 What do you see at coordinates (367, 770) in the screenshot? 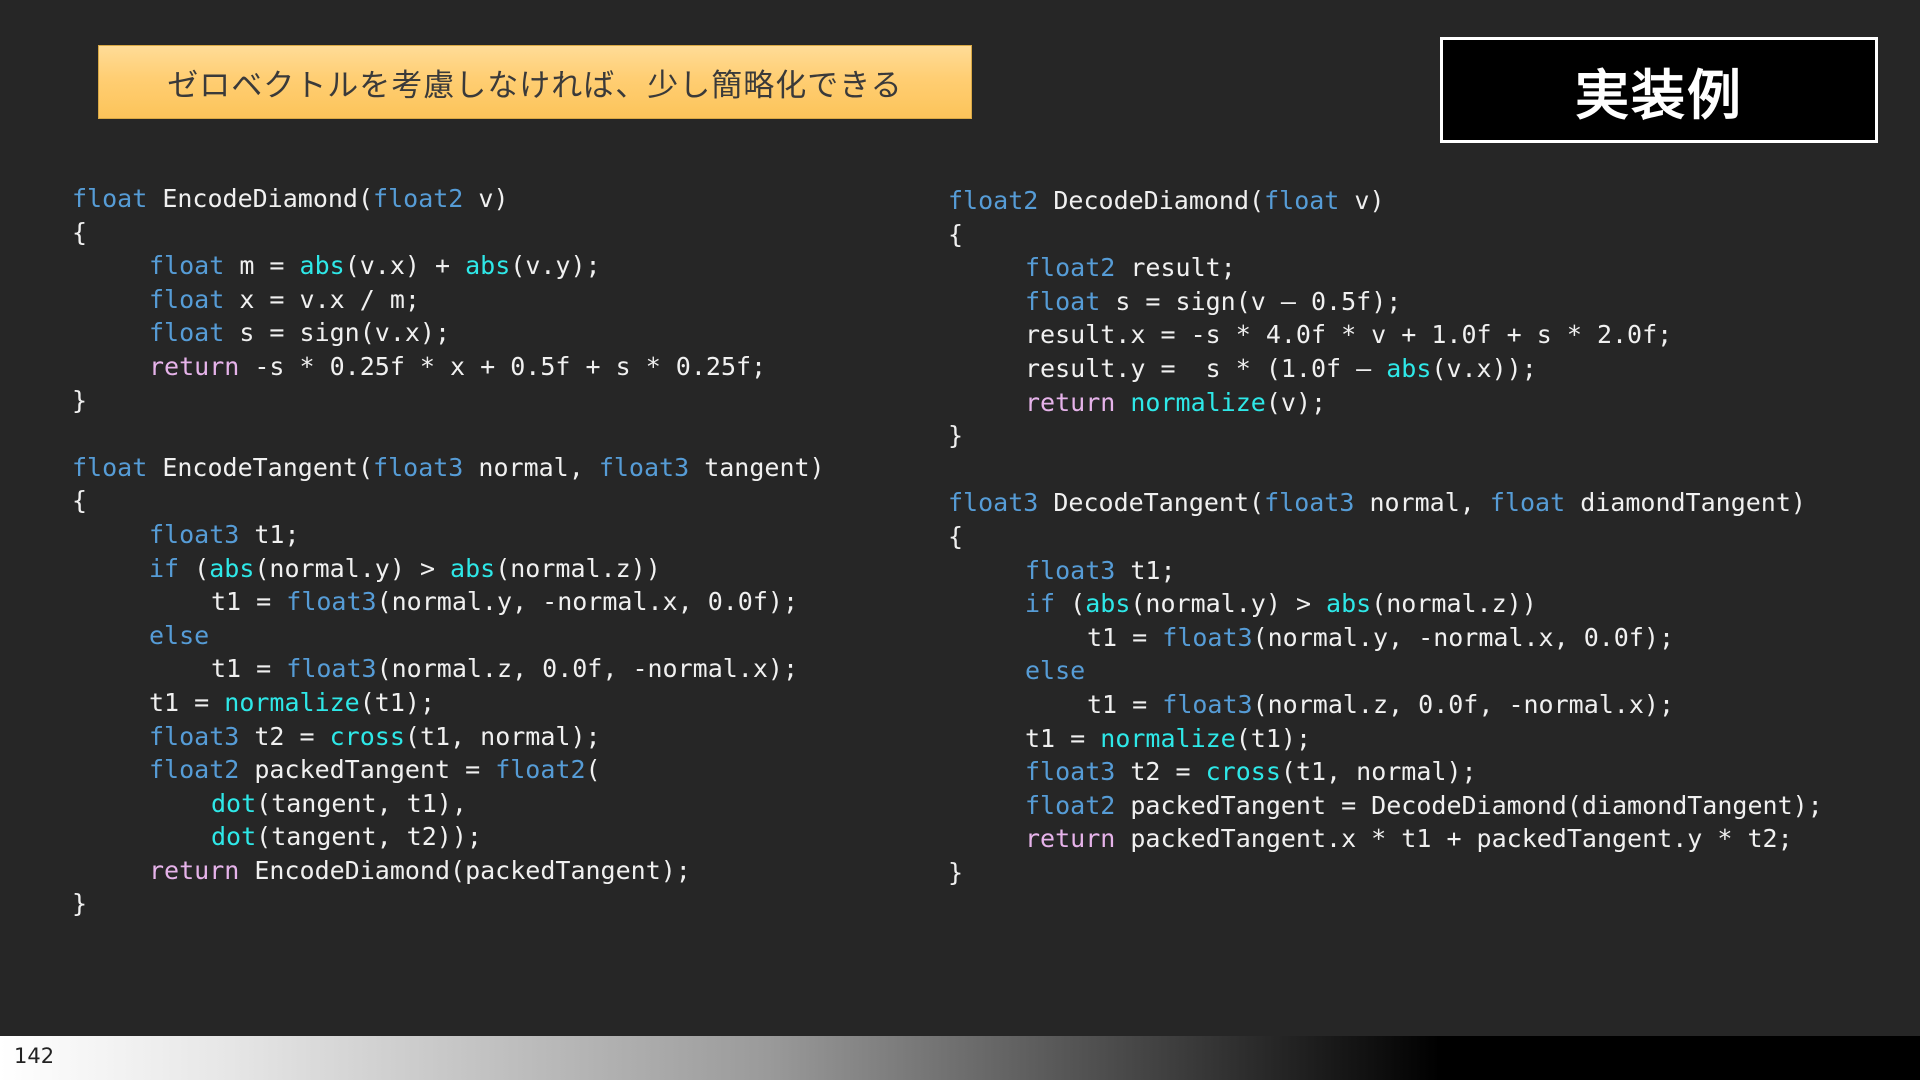
I see `code-token: packedTangent =` at bounding box center [367, 770].